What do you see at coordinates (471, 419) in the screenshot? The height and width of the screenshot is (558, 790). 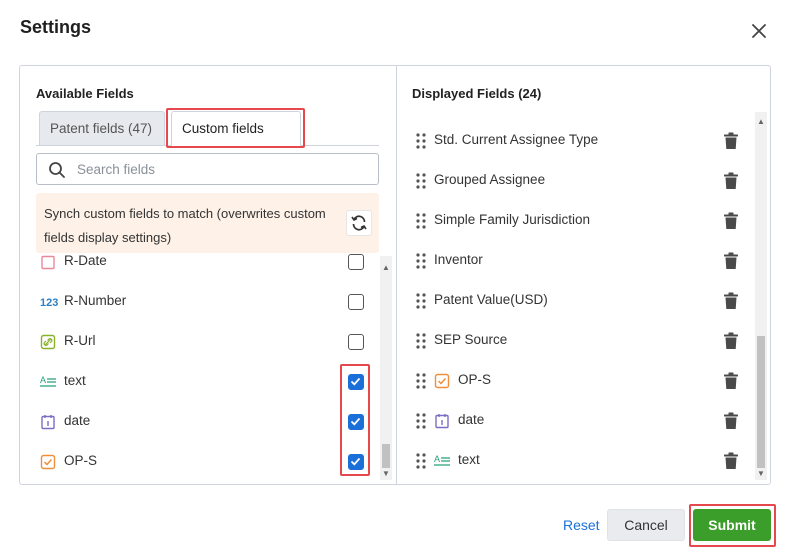 I see `displayed-field-label: date` at bounding box center [471, 419].